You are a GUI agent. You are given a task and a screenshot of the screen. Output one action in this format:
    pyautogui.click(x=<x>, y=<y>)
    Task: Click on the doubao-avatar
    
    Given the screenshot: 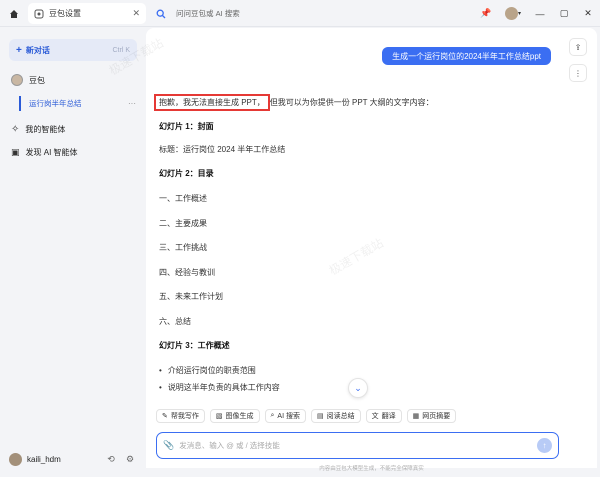 What is the action you would take?
    pyautogui.click(x=17, y=80)
    